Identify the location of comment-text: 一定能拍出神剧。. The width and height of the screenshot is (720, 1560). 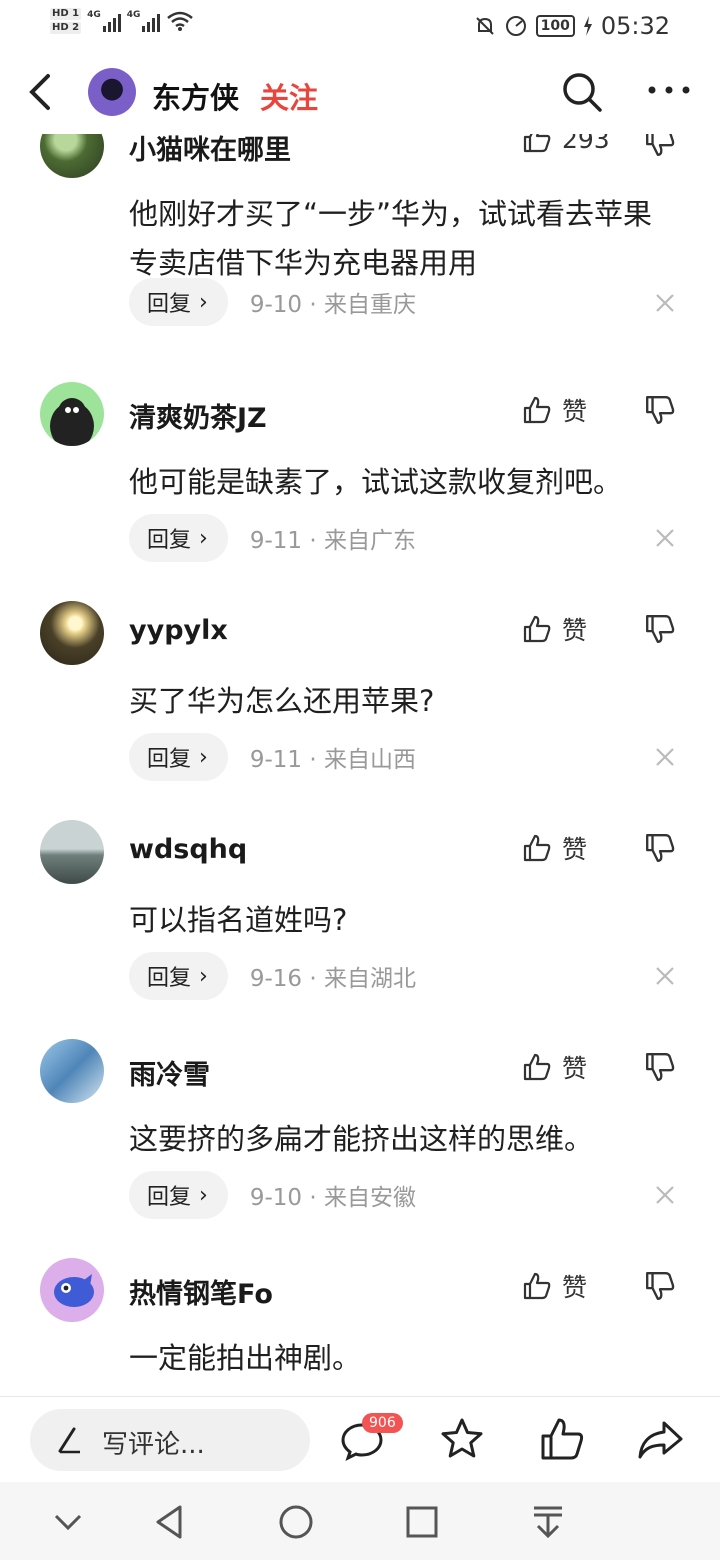
(245, 1358).